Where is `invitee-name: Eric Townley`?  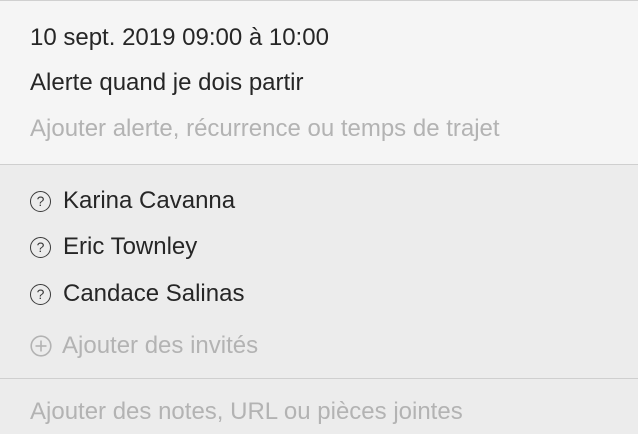 invitee-name: Eric Townley is located at coordinates (130, 246).